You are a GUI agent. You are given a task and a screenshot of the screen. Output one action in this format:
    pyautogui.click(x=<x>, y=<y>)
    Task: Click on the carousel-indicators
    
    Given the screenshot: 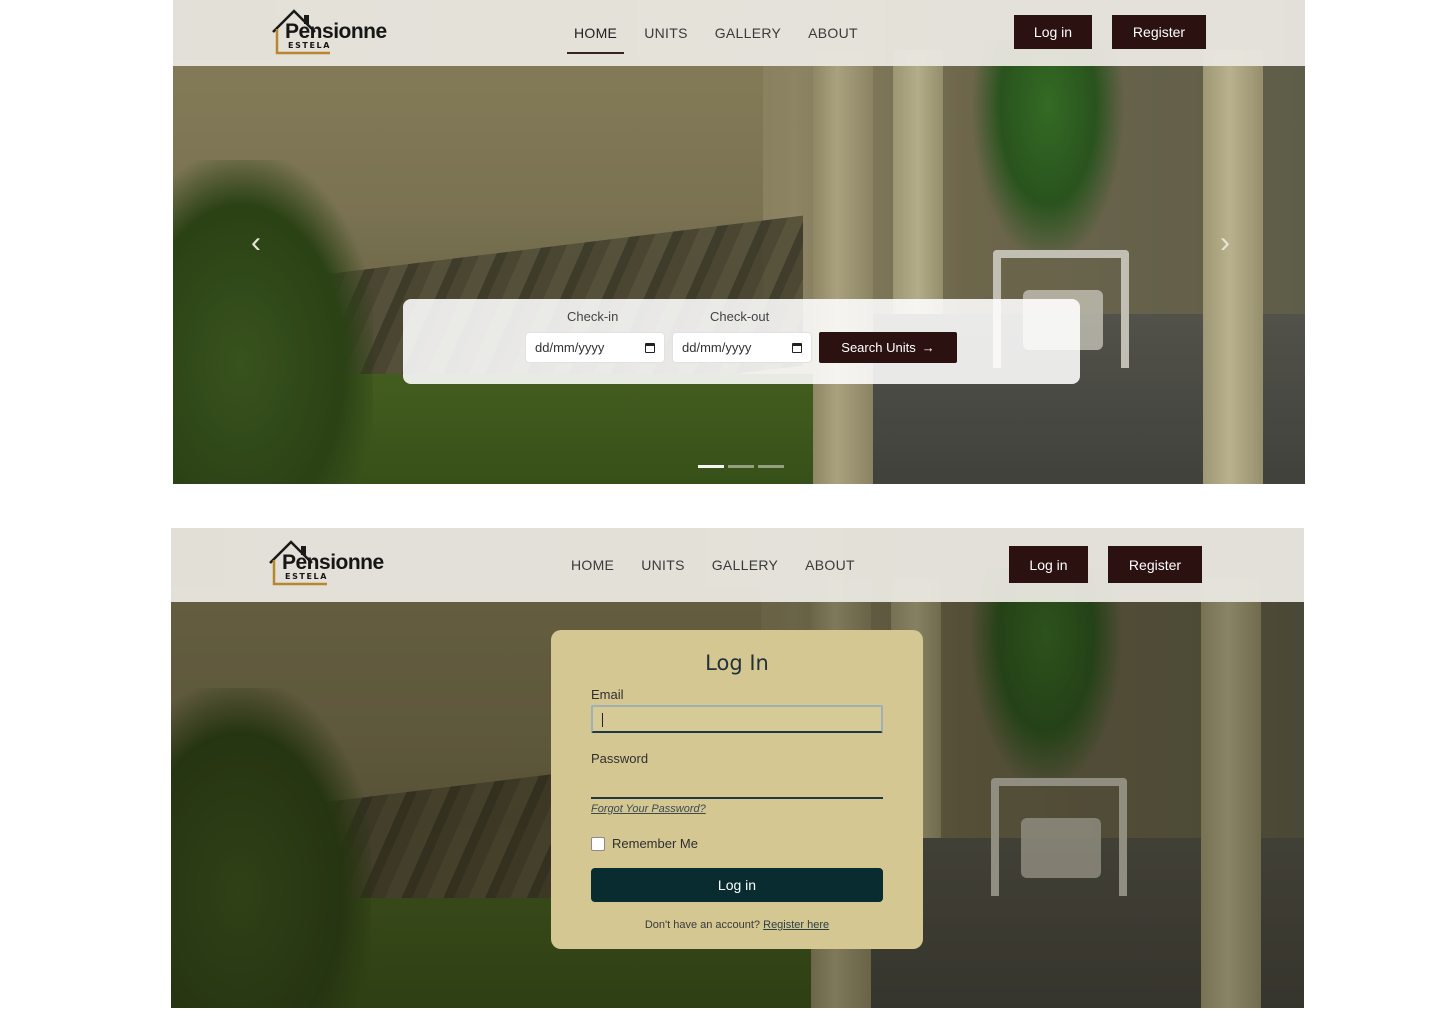 What is the action you would take?
    pyautogui.click(x=741, y=466)
    